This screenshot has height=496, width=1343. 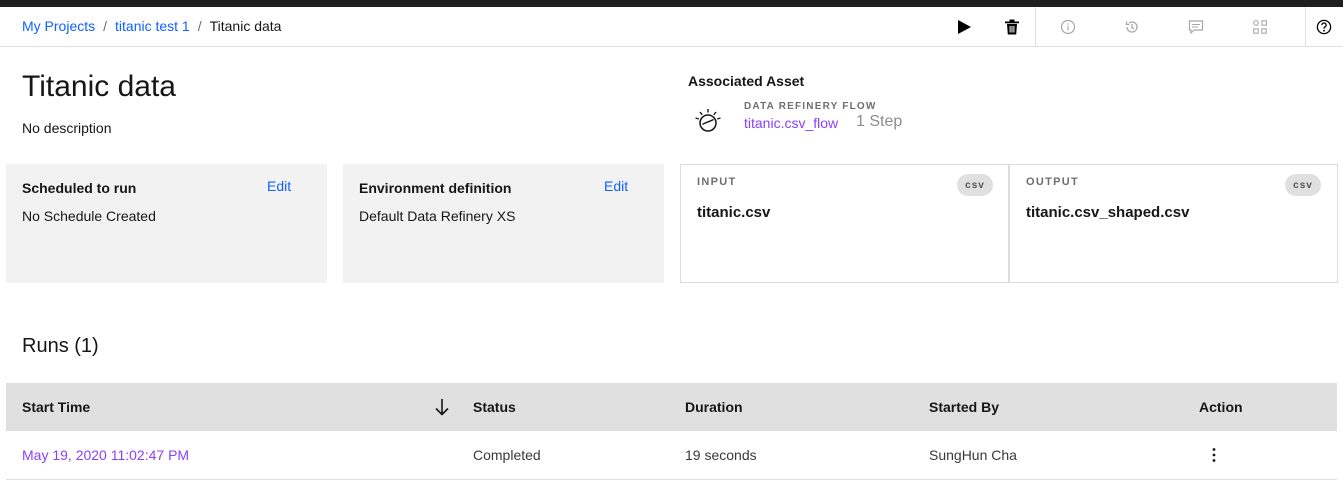 What do you see at coordinates (973, 455) in the screenshot?
I see `run-started-by: SungHun Cha` at bounding box center [973, 455].